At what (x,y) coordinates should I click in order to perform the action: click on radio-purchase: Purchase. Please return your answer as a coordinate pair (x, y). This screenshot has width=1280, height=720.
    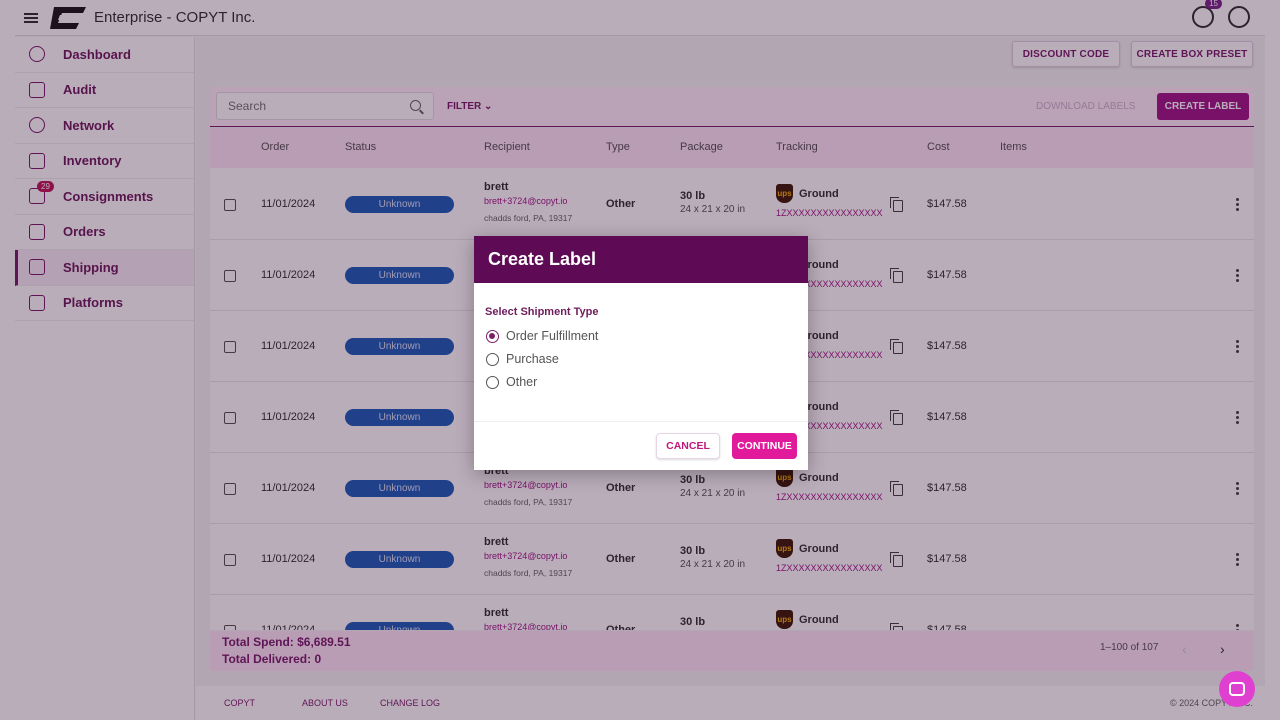
    Looking at the image, I should click on (522, 359).